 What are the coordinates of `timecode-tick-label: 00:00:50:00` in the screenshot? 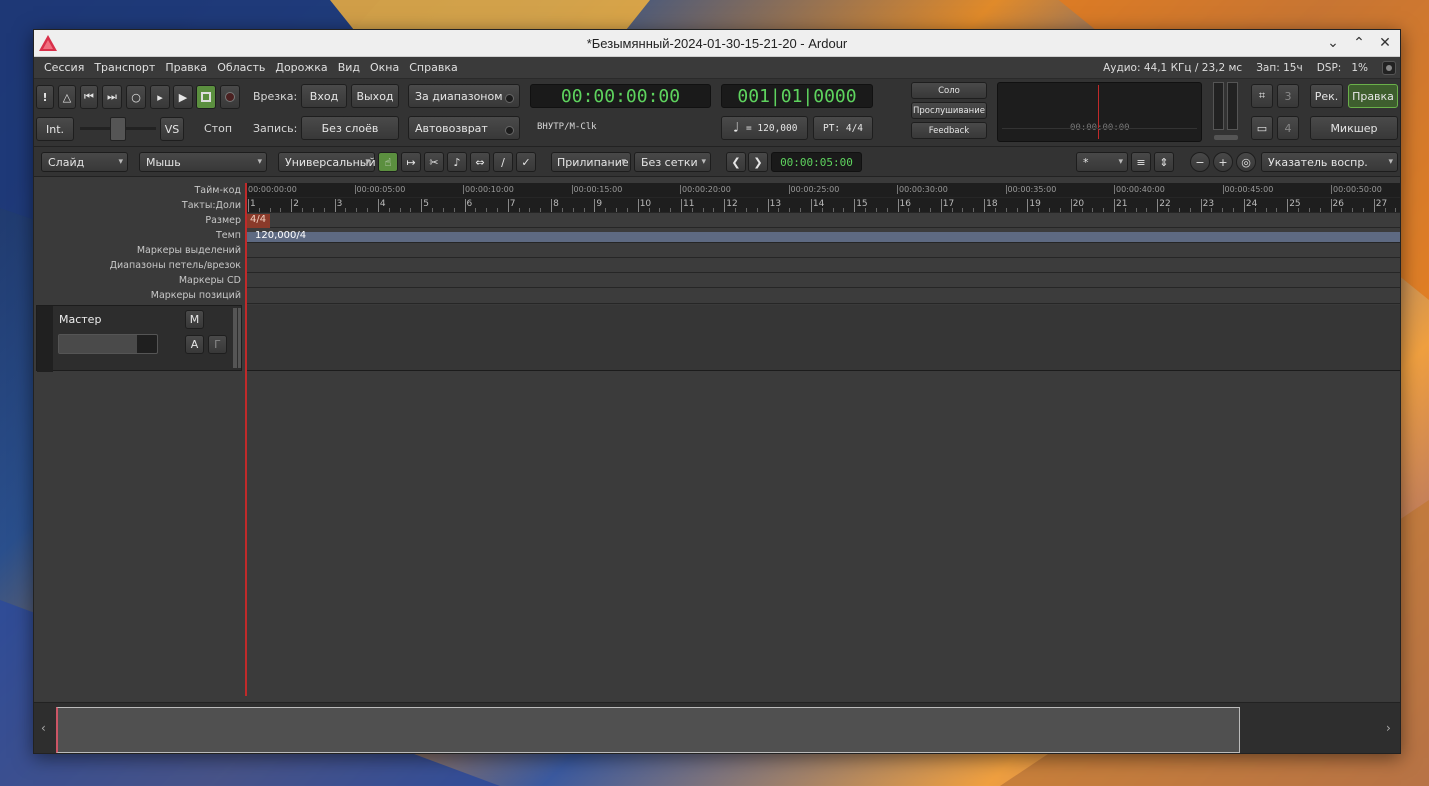 It's located at (1356, 189).